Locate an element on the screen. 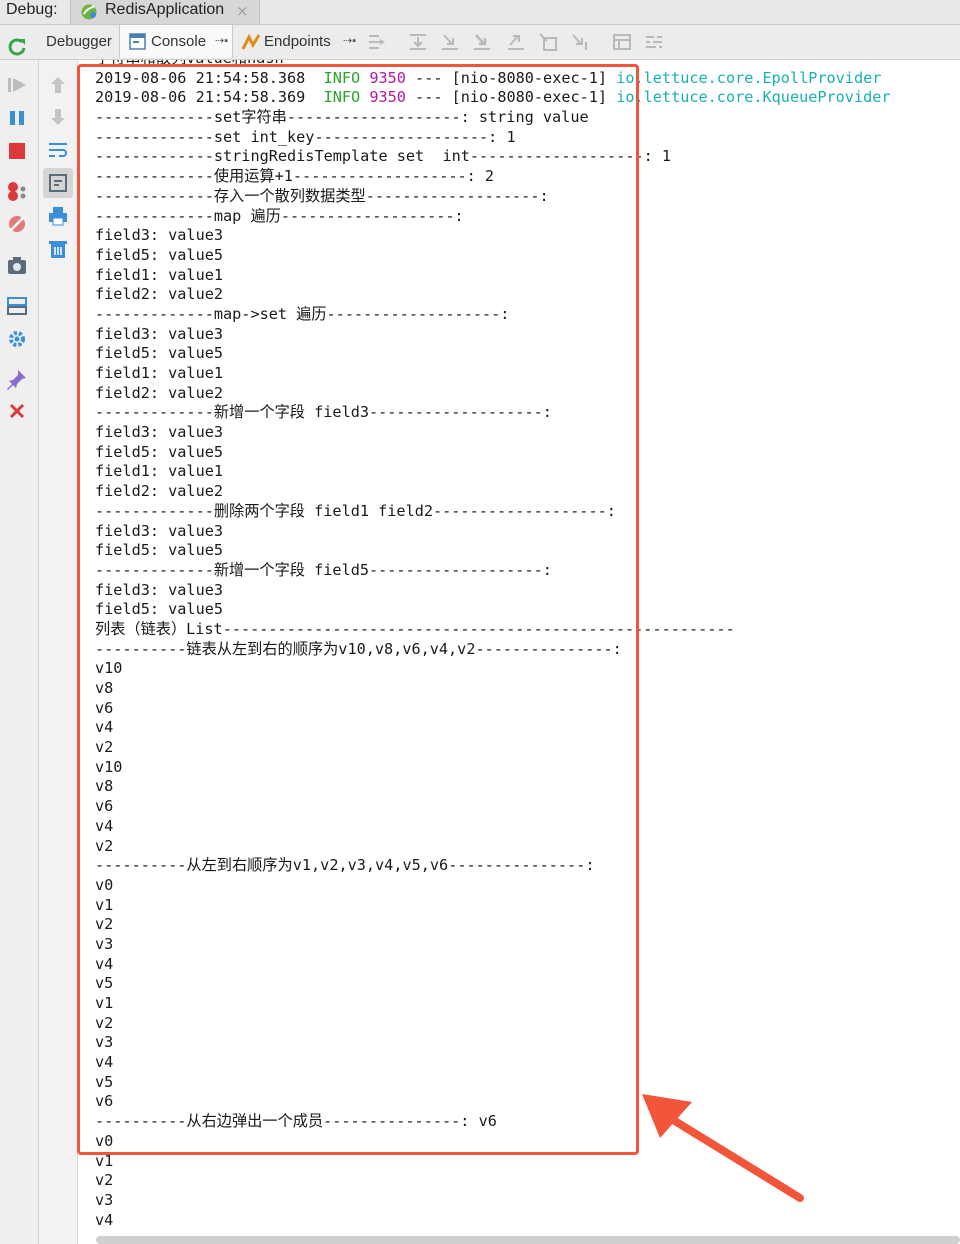  restore-layout-icon is located at coordinates (17, 306).